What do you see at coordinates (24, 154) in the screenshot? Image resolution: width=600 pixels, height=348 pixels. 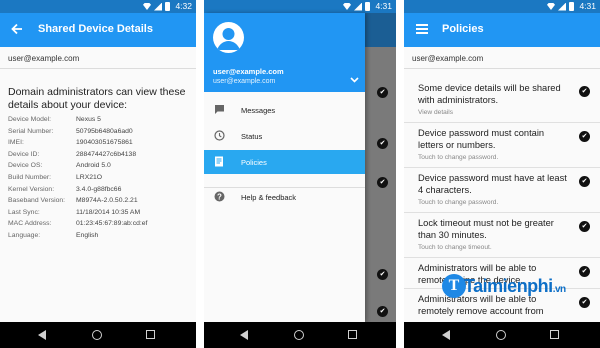 I see `detail-label: Device ID:` at bounding box center [24, 154].